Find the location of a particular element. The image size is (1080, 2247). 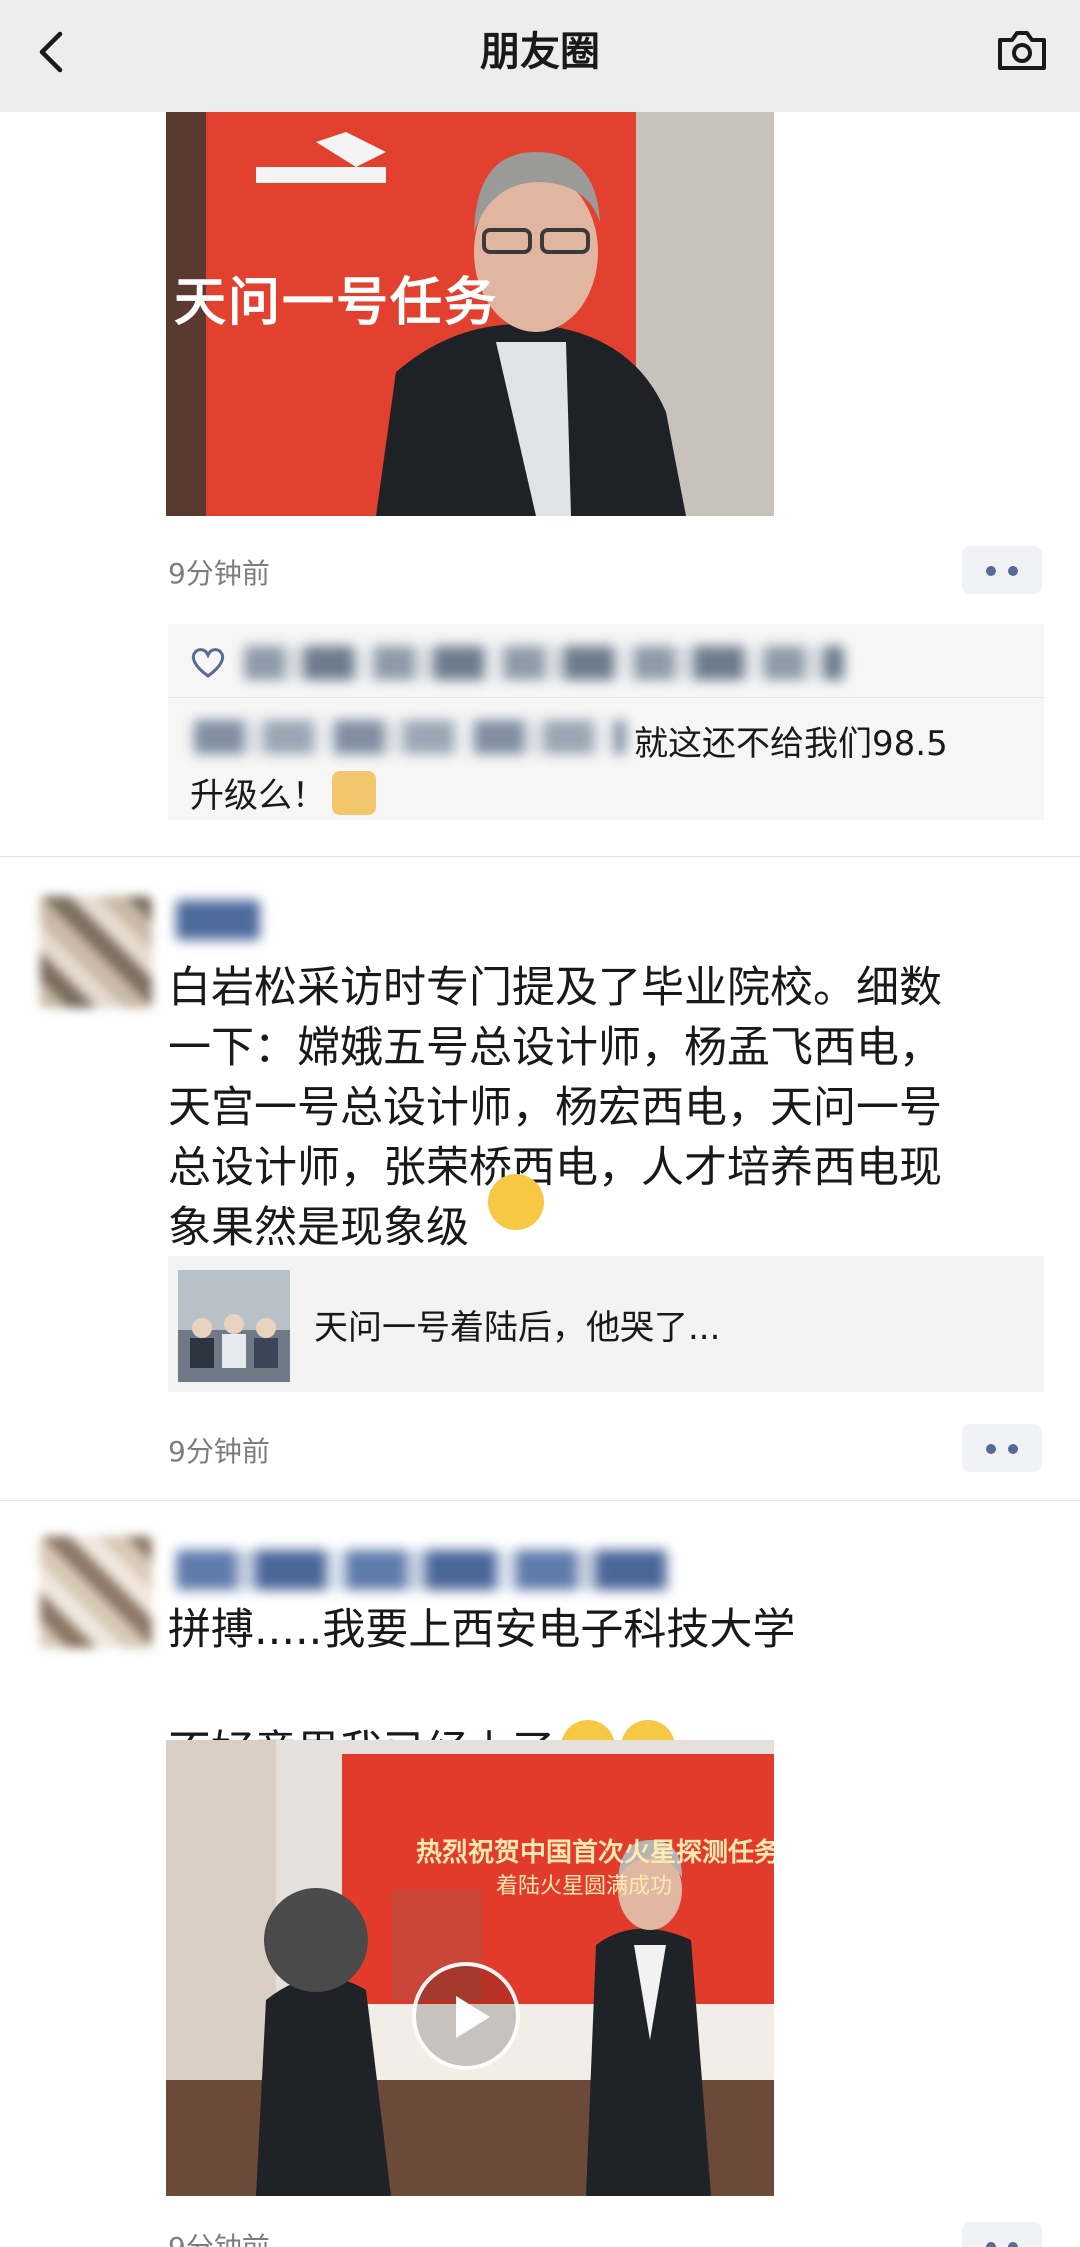

post-photo: 天问一号任务 is located at coordinates (470, 314).